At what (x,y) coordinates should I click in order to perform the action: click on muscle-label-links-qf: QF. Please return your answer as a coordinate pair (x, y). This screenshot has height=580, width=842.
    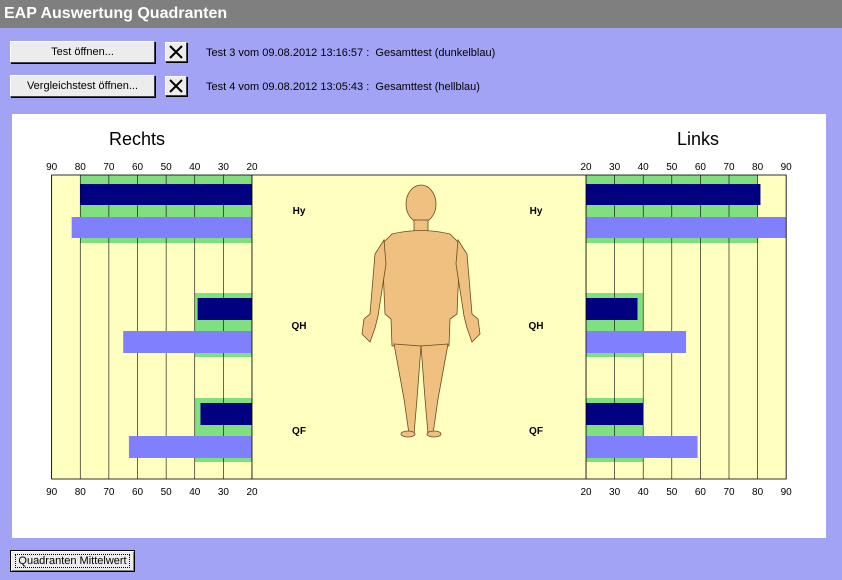
    Looking at the image, I should click on (536, 431).